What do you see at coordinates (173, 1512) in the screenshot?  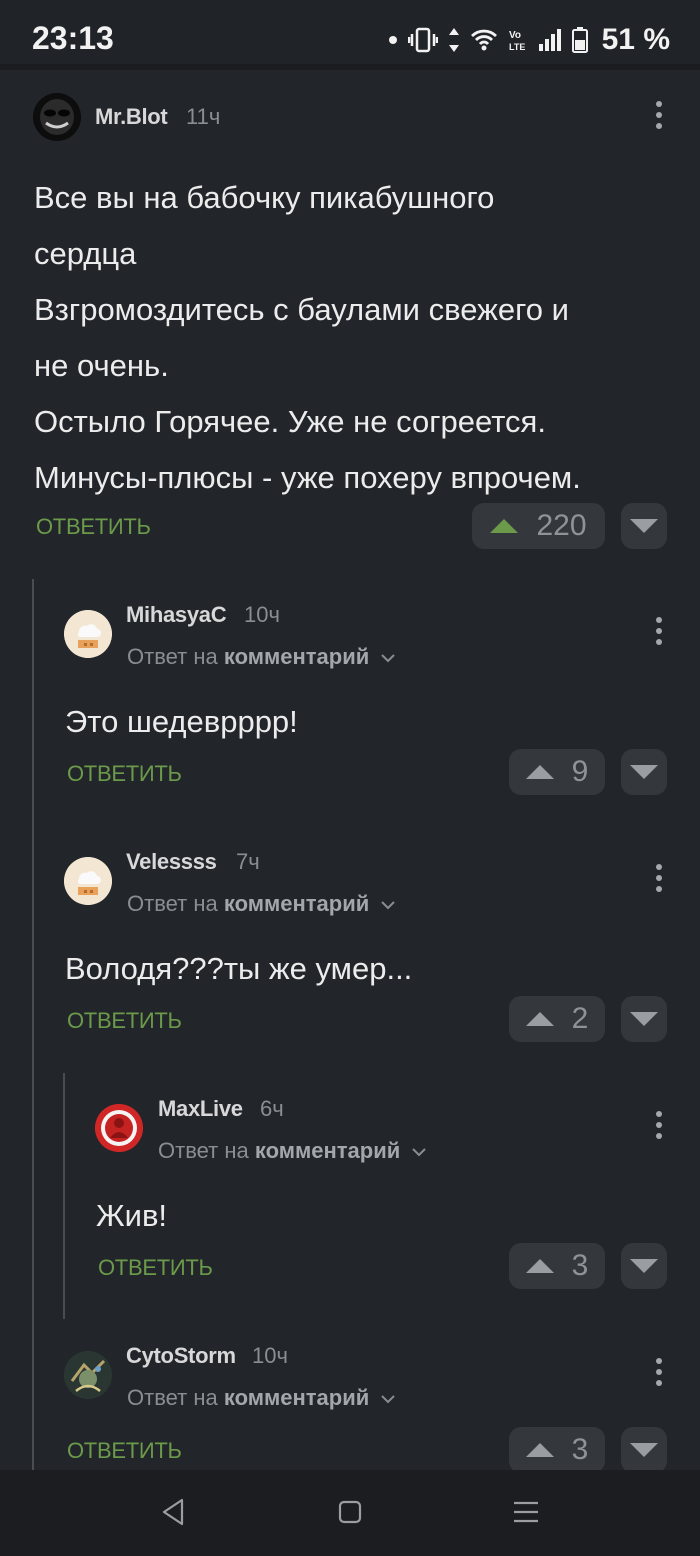 I see `back-icon` at bounding box center [173, 1512].